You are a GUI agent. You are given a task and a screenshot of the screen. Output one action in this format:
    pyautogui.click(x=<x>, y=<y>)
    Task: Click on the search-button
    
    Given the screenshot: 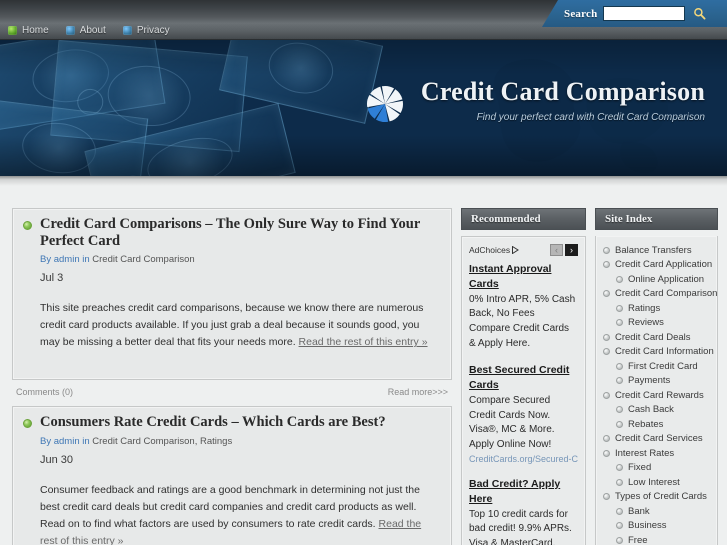 What is the action you would take?
    pyautogui.click(x=699, y=13)
    